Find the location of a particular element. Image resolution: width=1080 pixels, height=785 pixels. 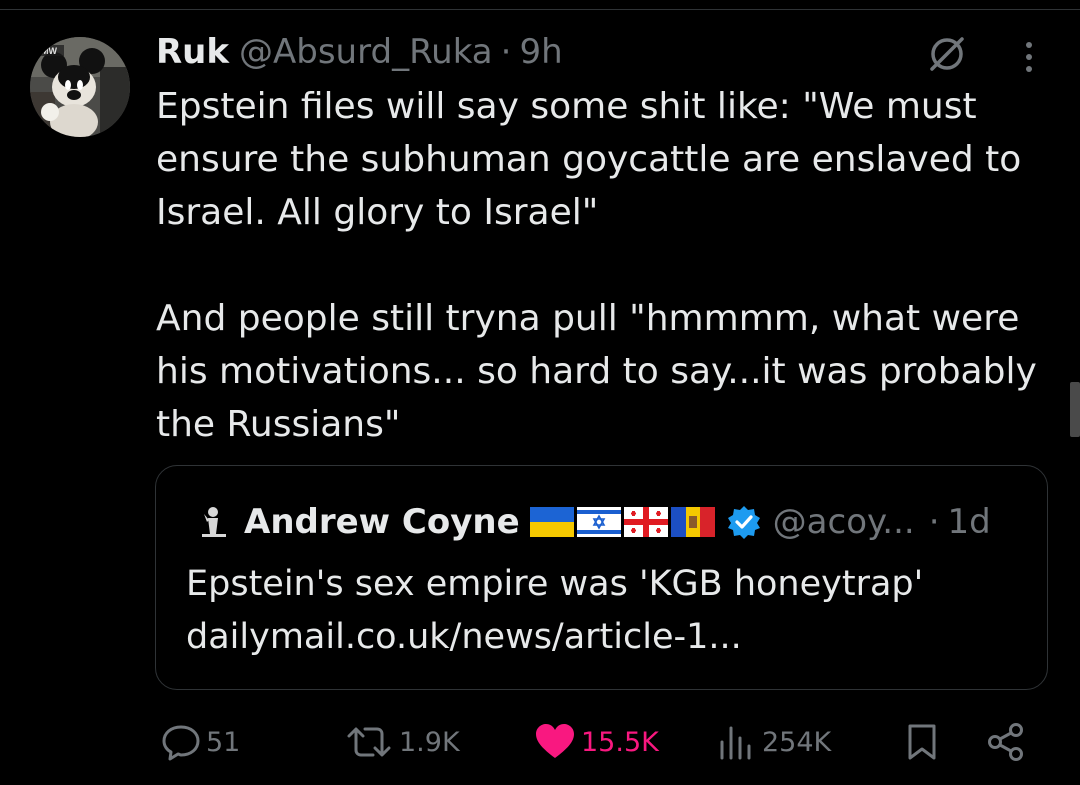

retweet-button: 1.9K is located at coordinates (401, 742).